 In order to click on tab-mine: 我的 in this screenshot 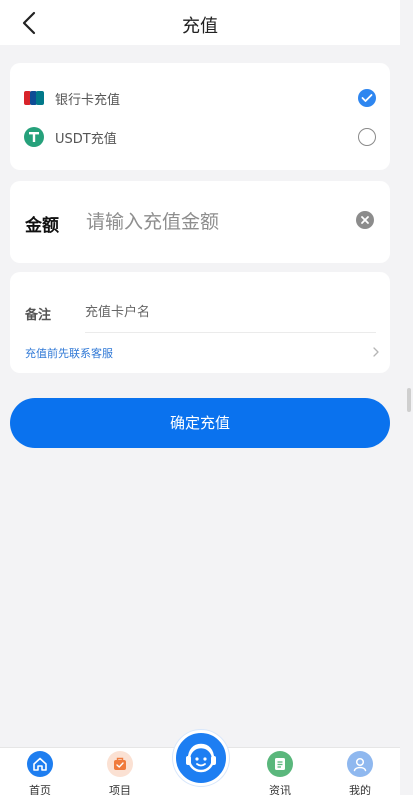, I will do `click(360, 773)`.